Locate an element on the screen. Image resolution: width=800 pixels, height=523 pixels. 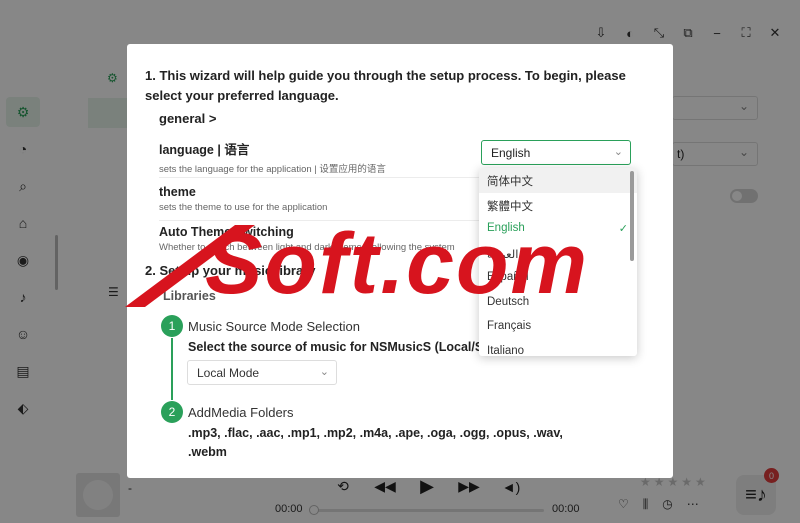
general-header: general > is located at coordinates (187, 118).